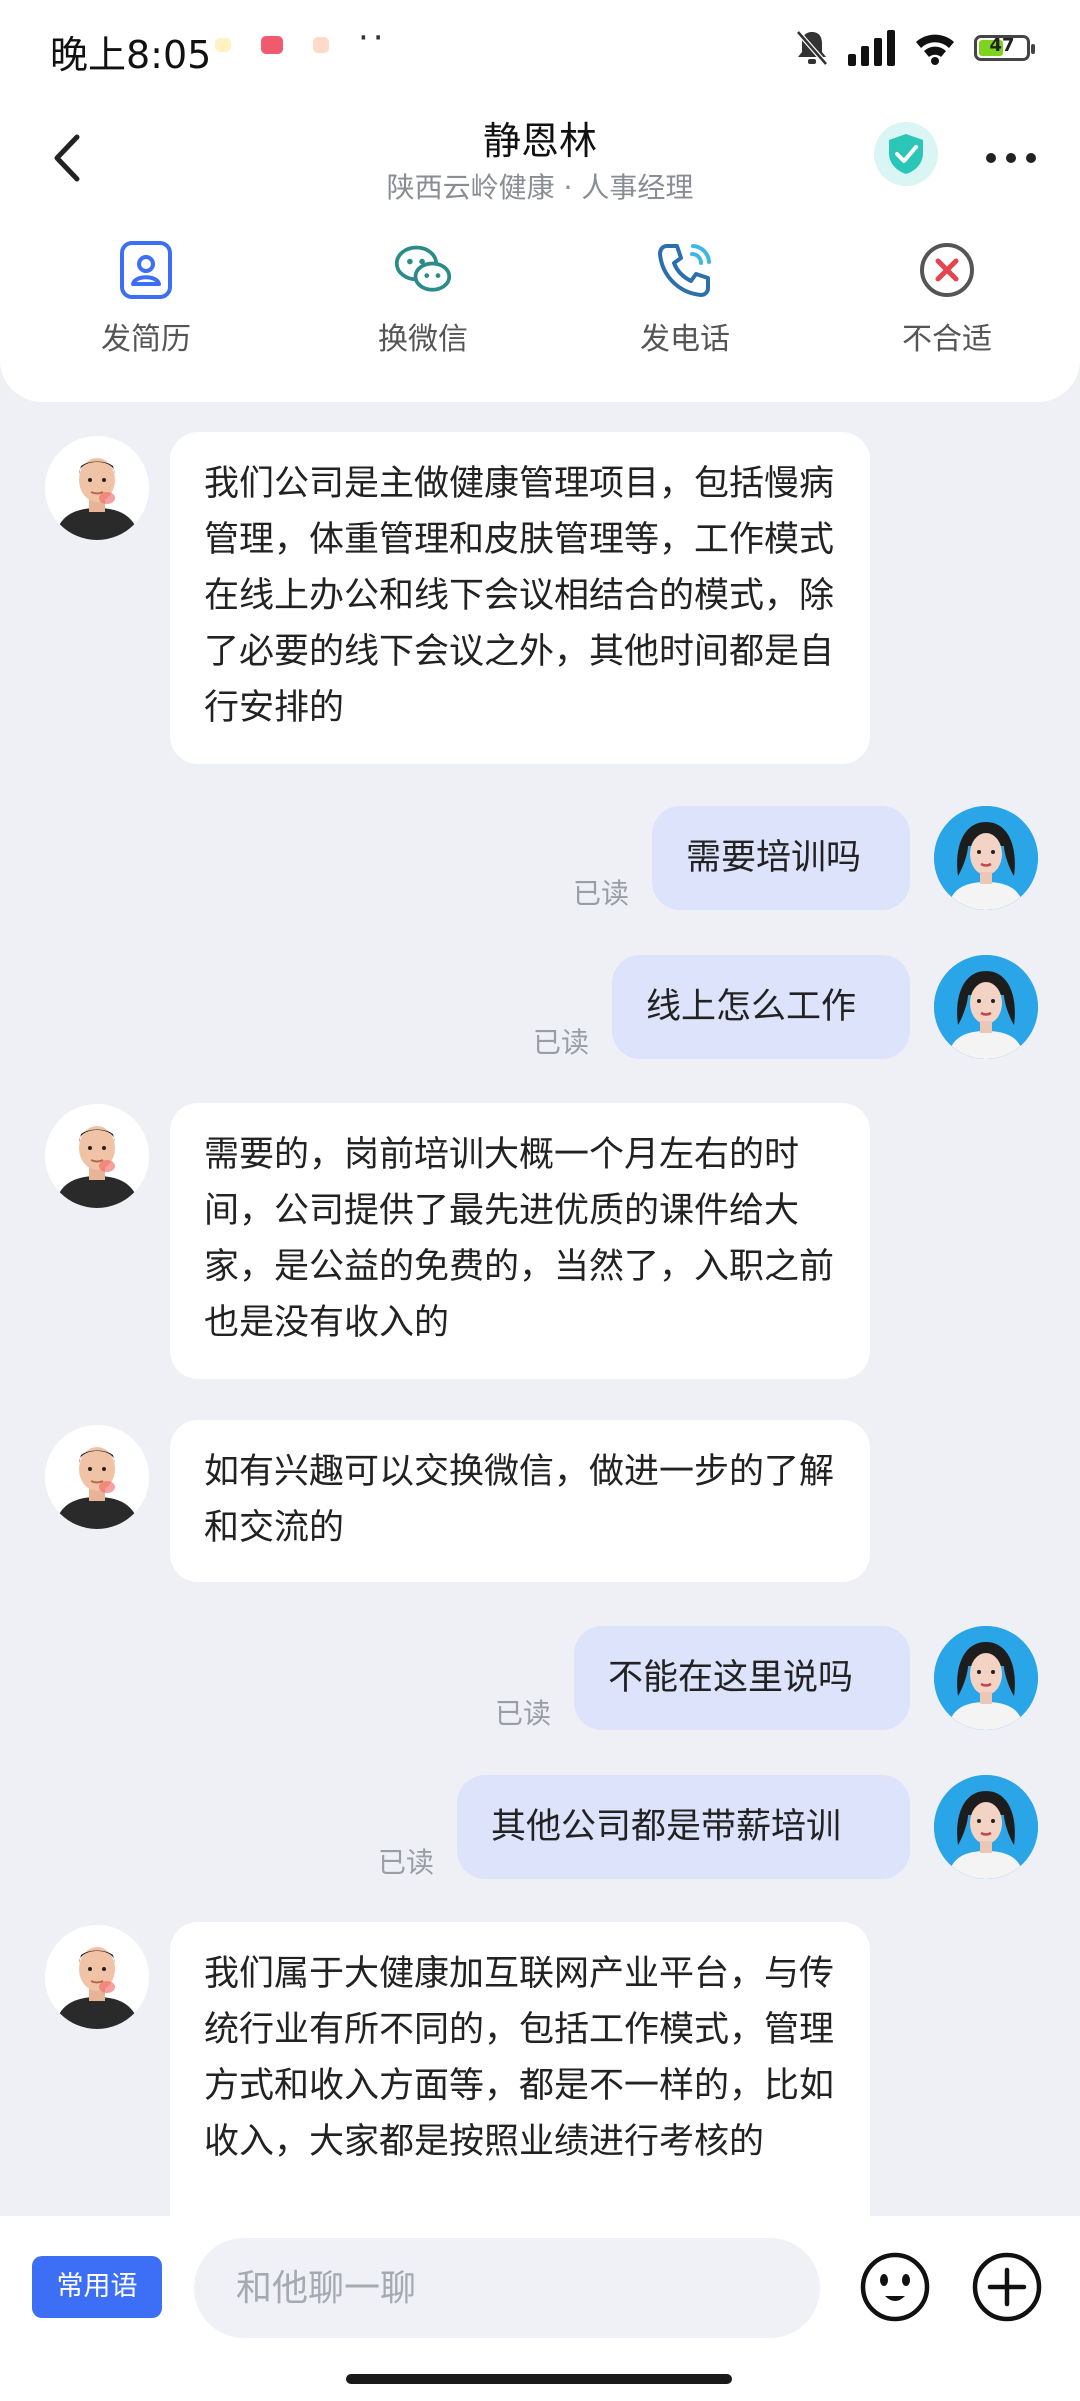  What do you see at coordinates (781, 858) in the screenshot?
I see `outgoing-message: 需要培训吗` at bounding box center [781, 858].